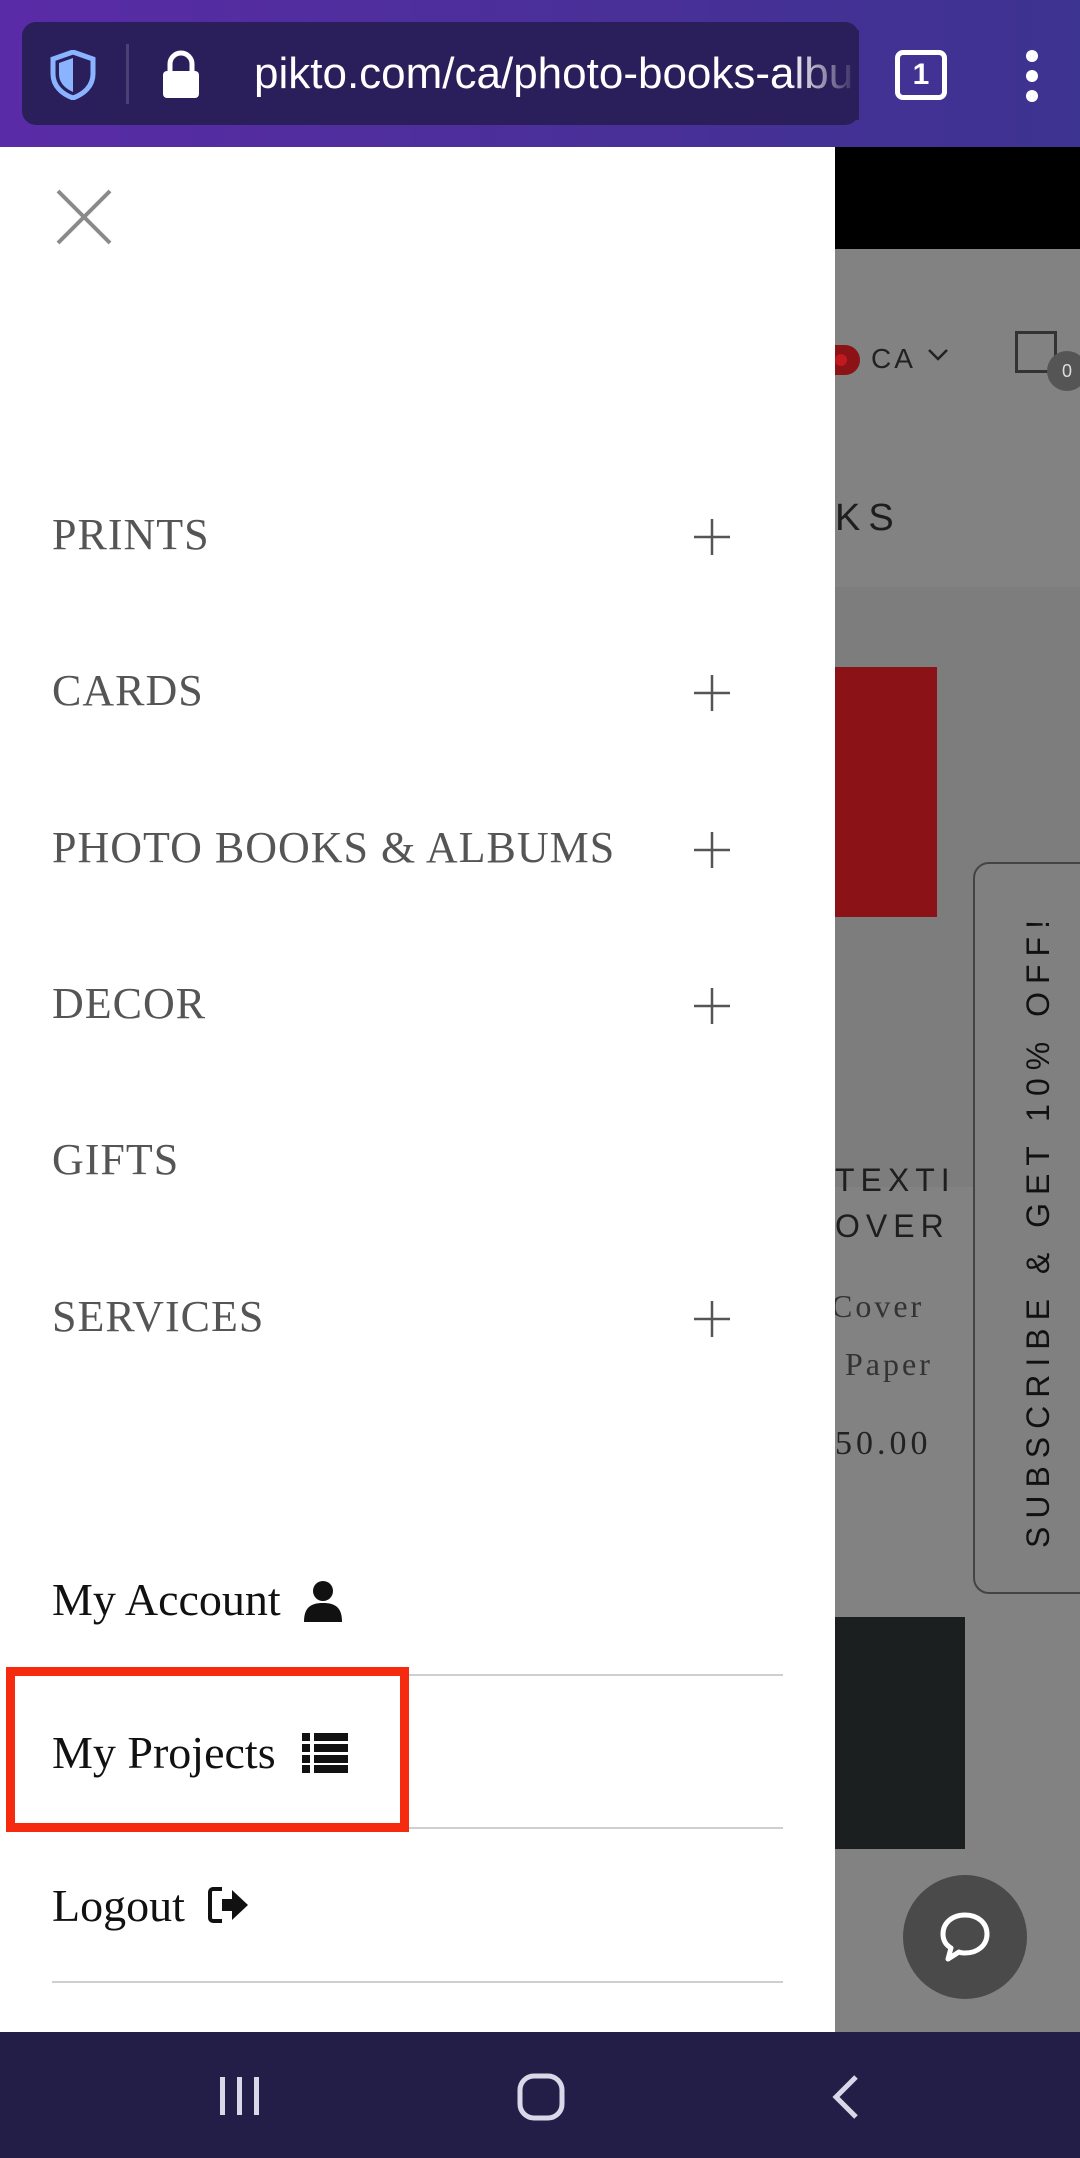 This screenshot has width=1080, height=2158. What do you see at coordinates (921, 75) in the screenshot?
I see `tab-switcher-button: 1` at bounding box center [921, 75].